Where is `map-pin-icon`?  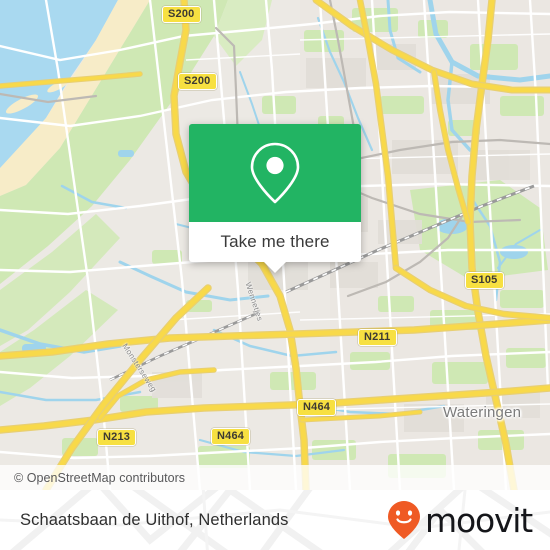 map-pin-icon is located at coordinates (275, 173).